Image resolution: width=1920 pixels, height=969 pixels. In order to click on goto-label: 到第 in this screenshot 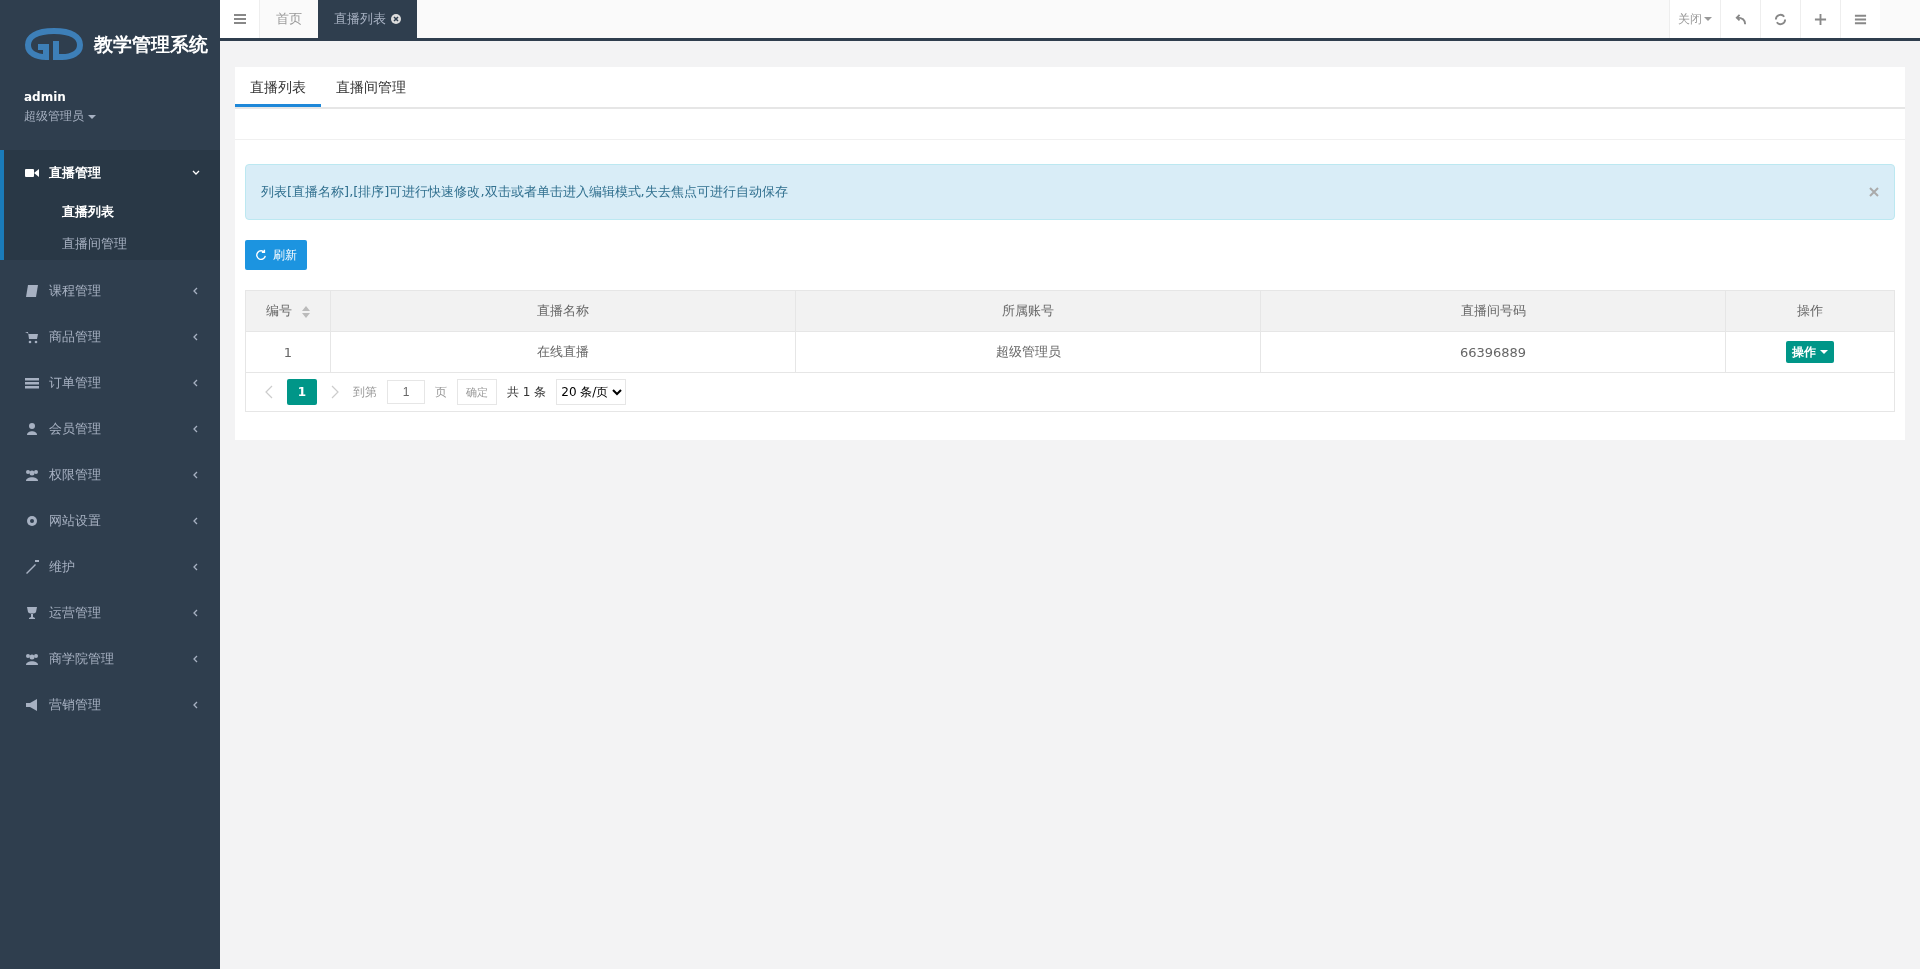, I will do `click(365, 392)`.